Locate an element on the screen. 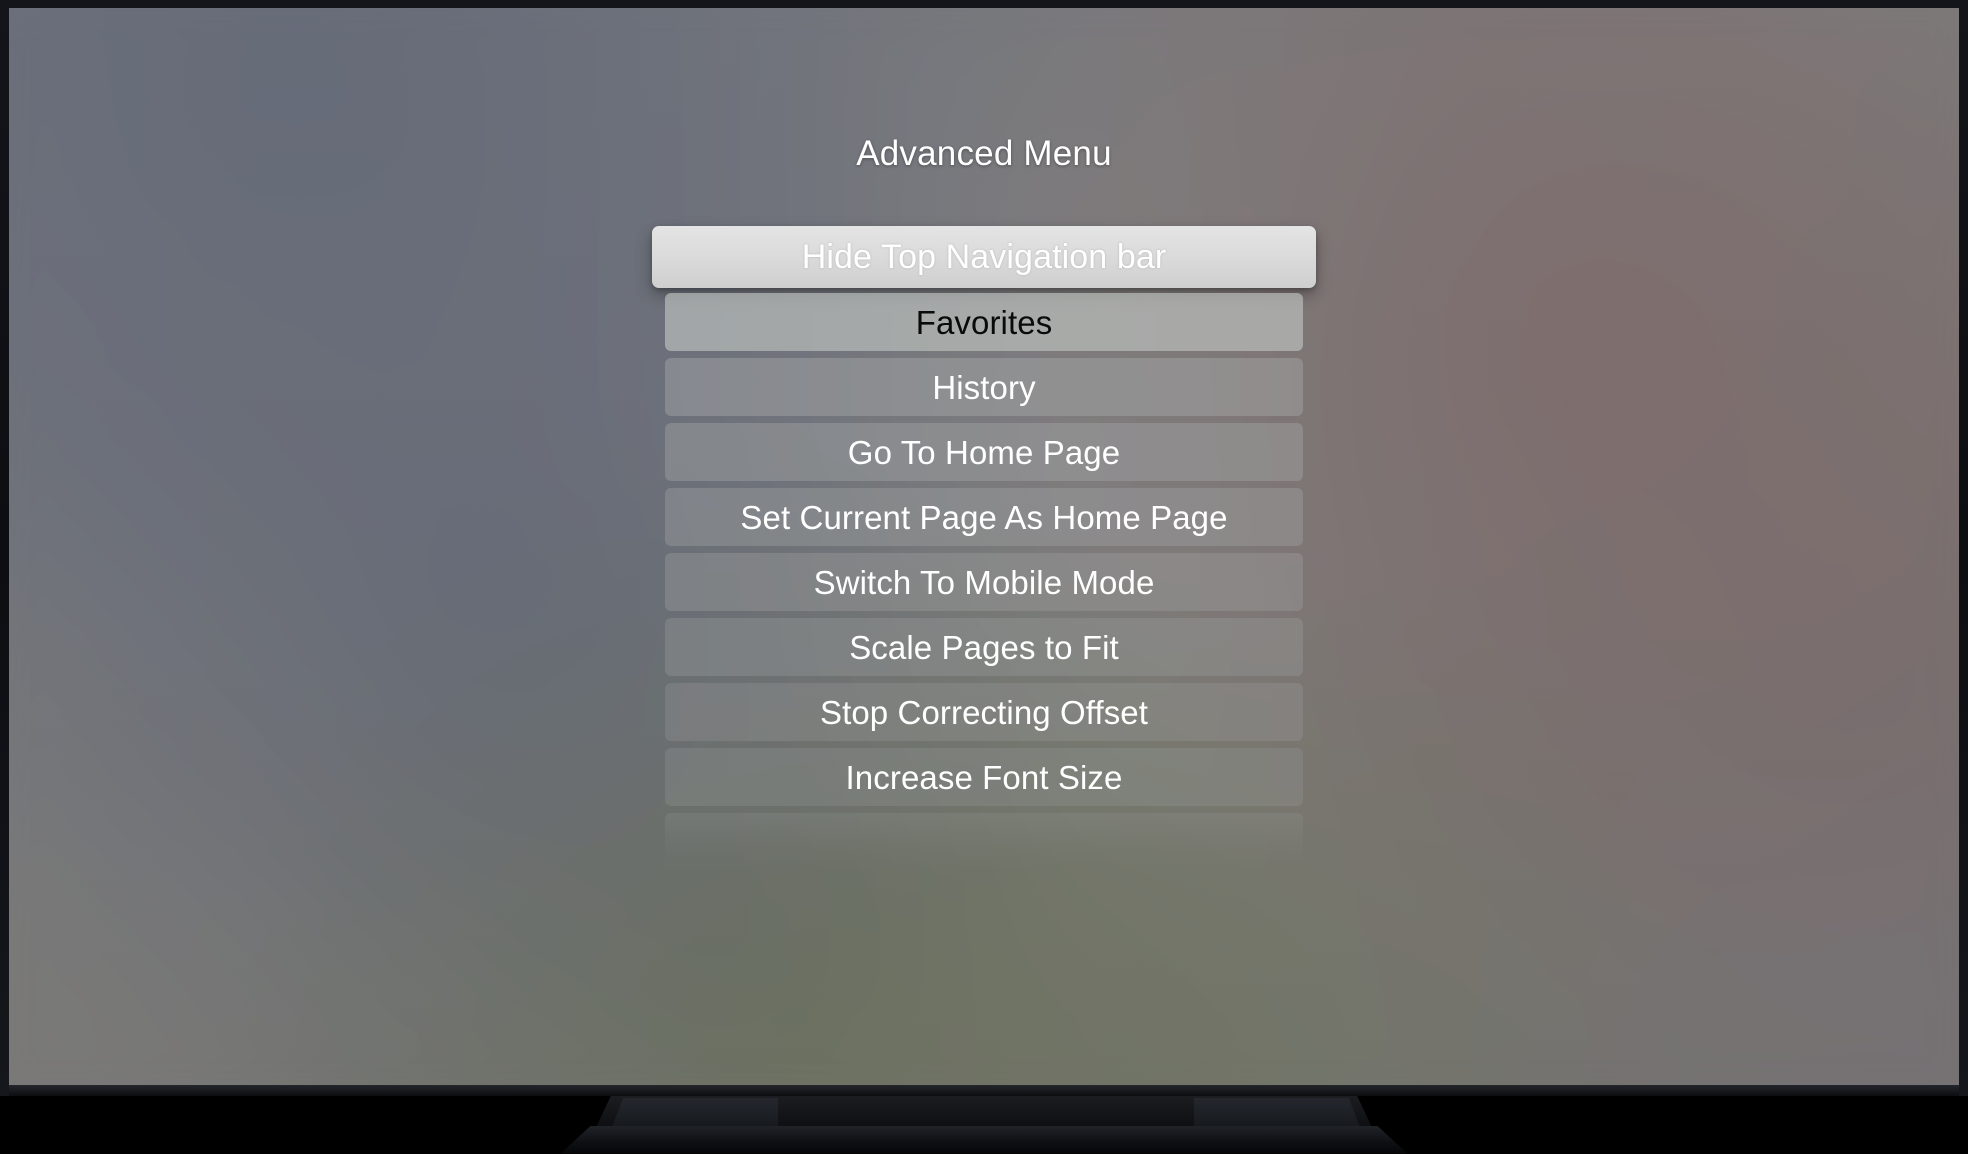  menu-item-stop-correcting-offset: Stop Correcting Offset is located at coordinates (984, 712).